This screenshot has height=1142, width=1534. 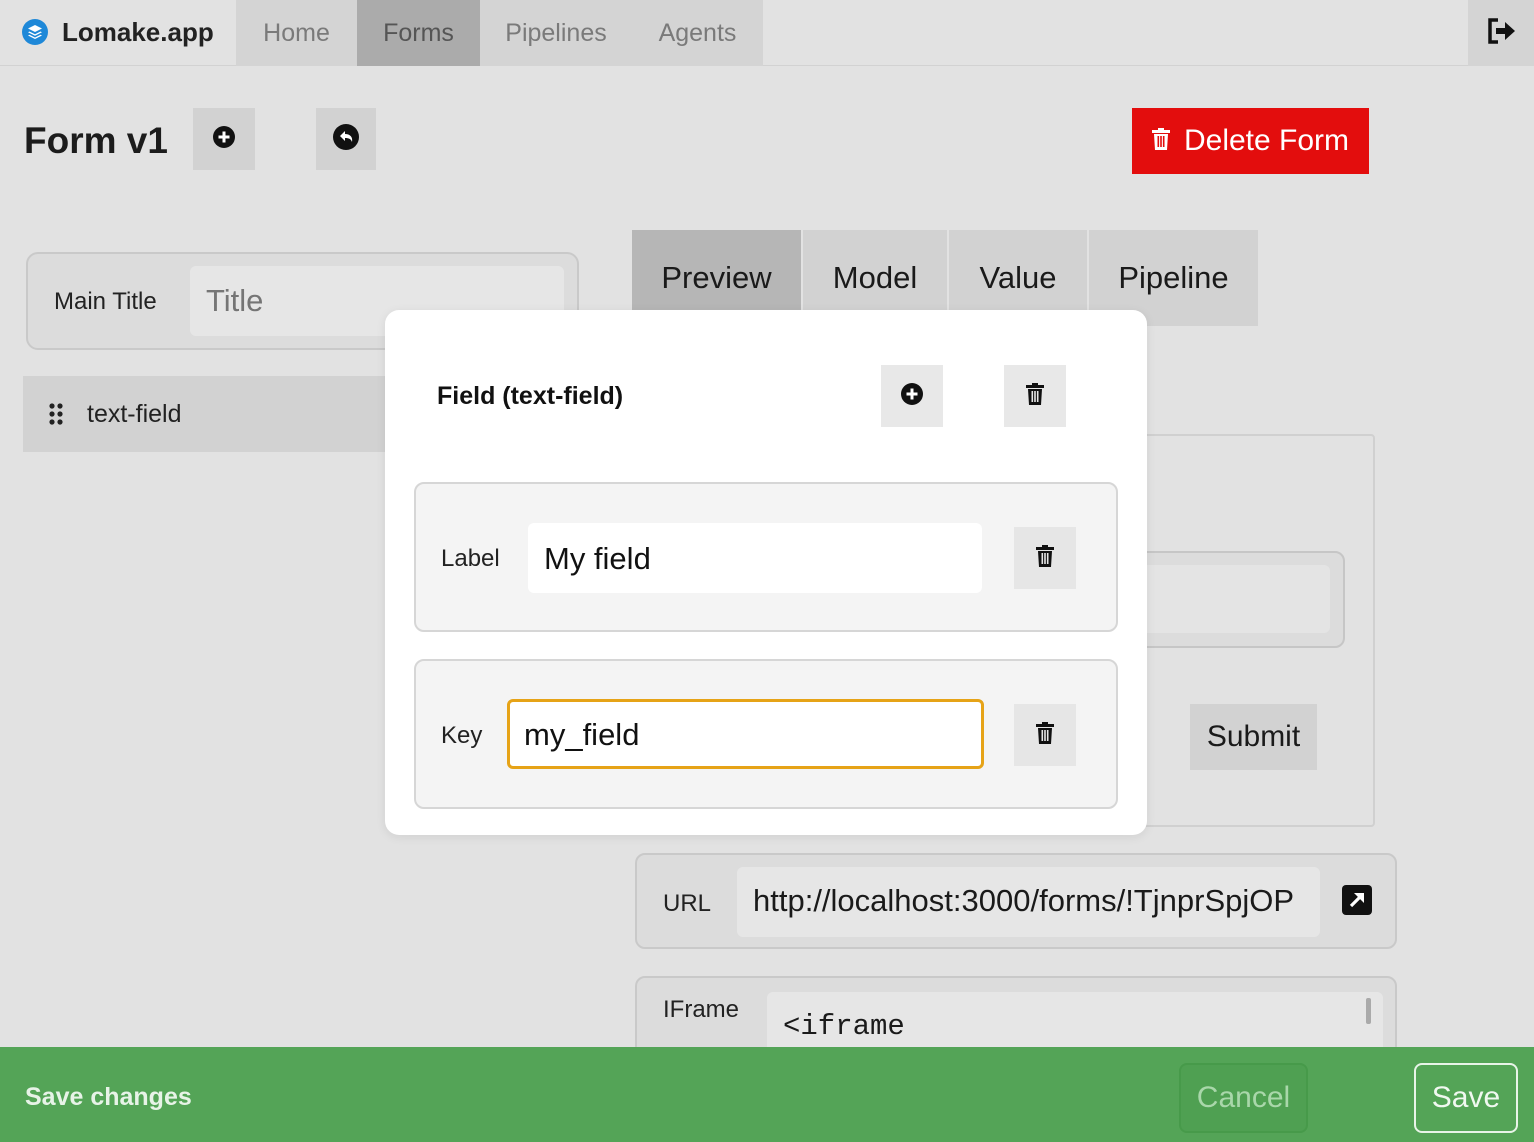 I want to click on undo-circle-icon, so click(x=346, y=139).